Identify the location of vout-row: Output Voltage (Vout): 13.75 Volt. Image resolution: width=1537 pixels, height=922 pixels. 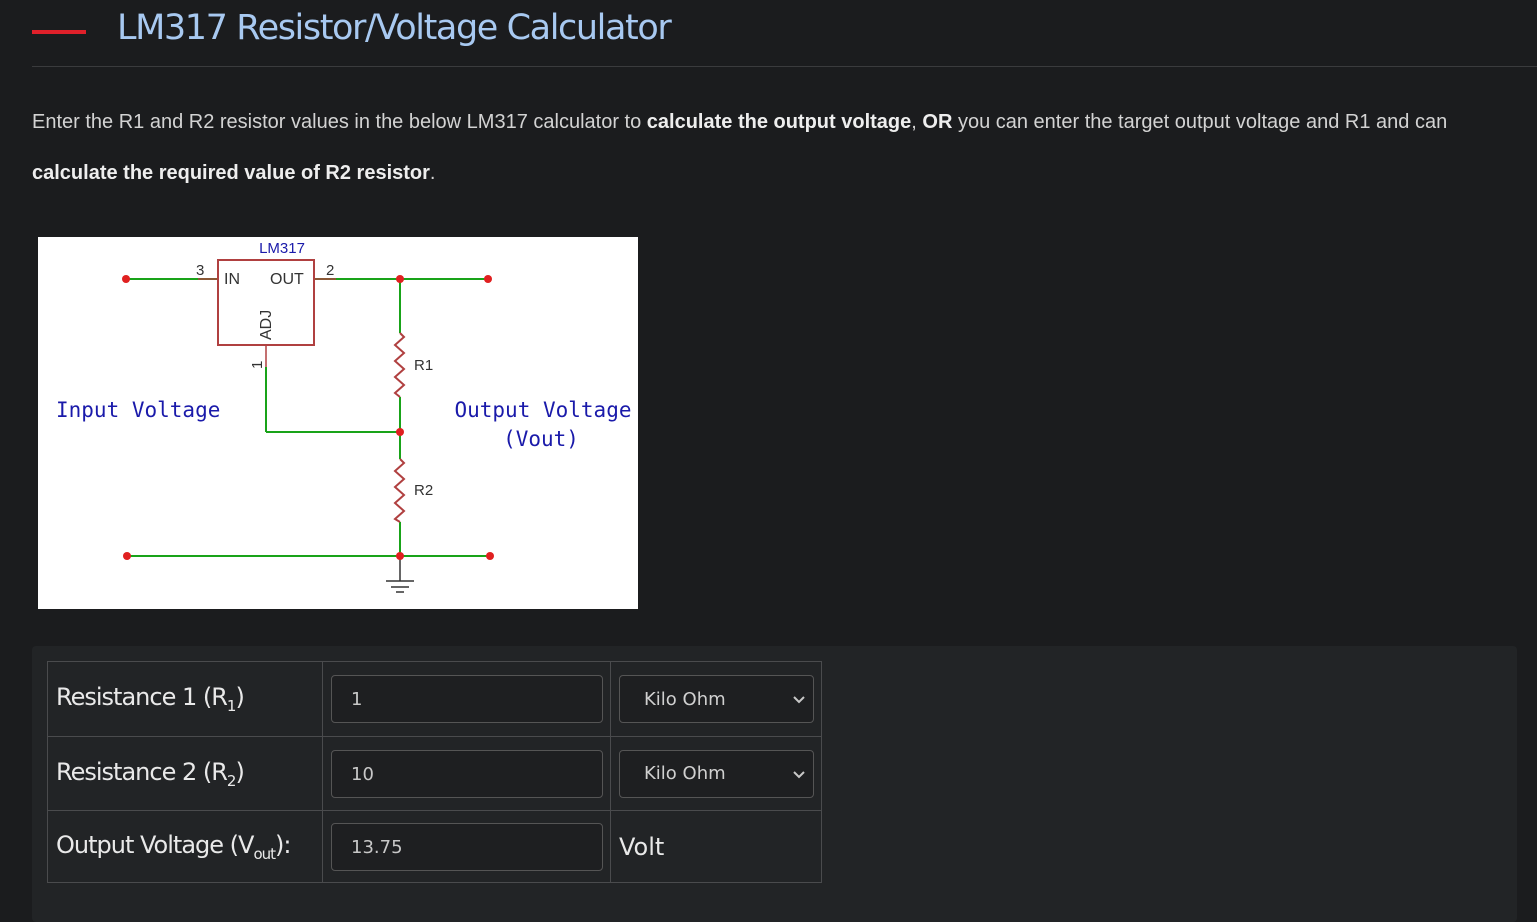
(434, 846).